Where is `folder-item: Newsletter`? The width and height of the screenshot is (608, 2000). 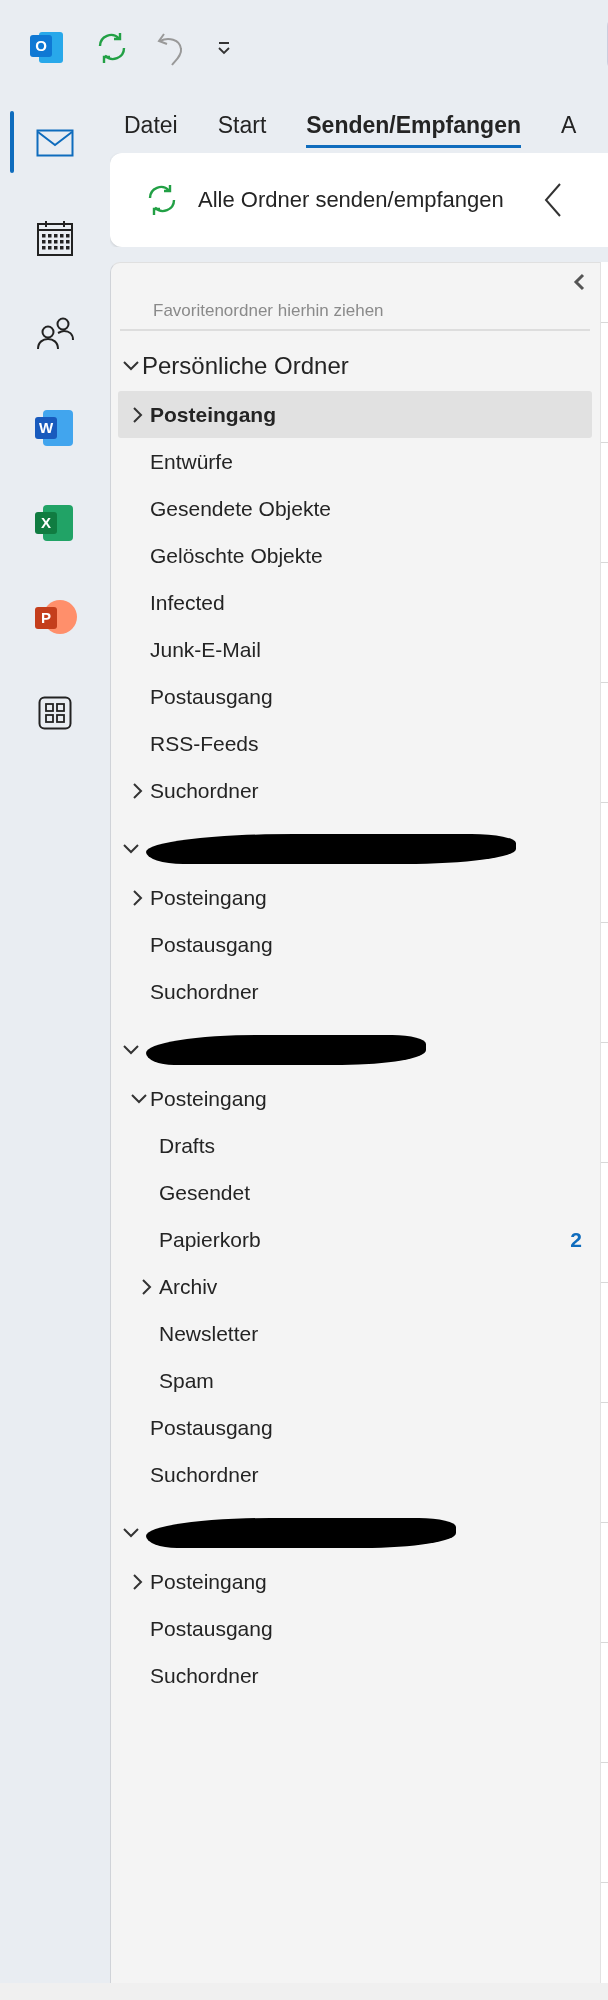
folder-item: Newsletter is located at coordinates (355, 1333).